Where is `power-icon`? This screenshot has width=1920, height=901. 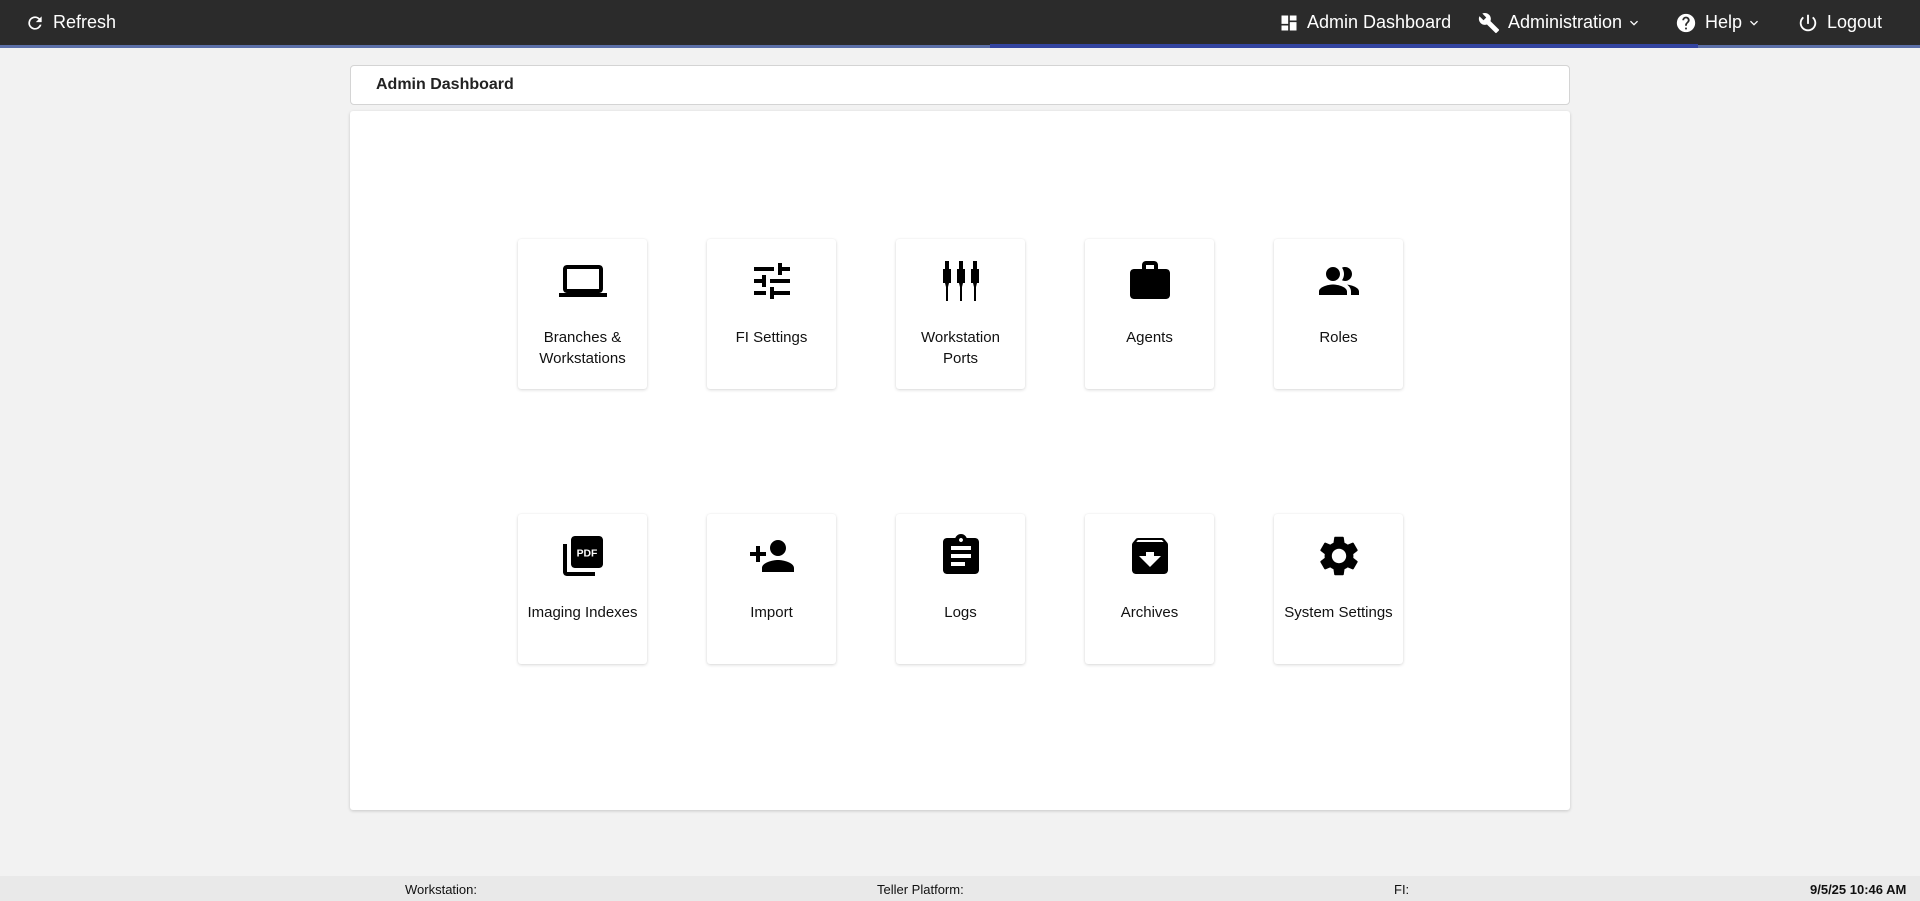
power-icon is located at coordinates (1808, 22).